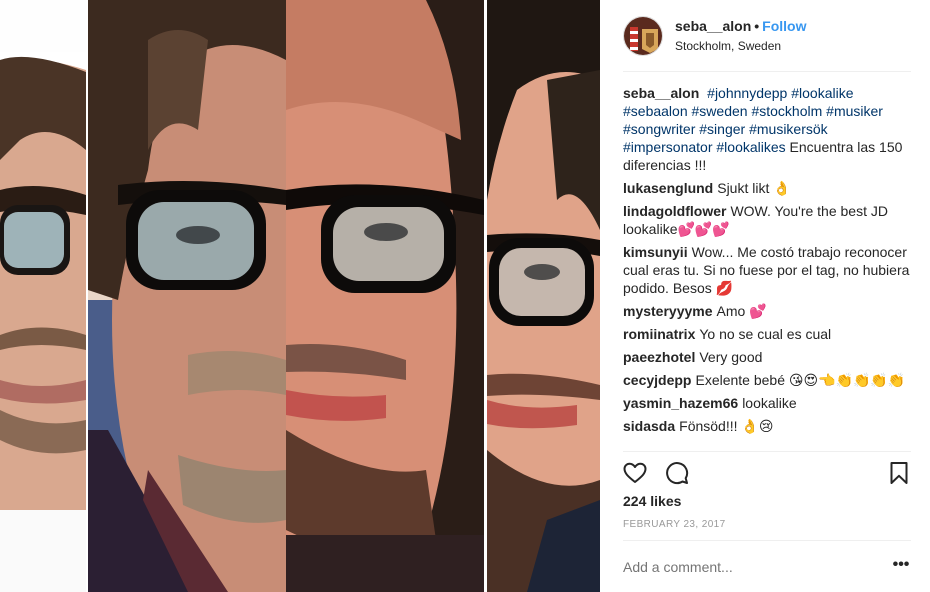  What do you see at coordinates (786, 111) in the screenshot?
I see `hashtag: #stockholm` at bounding box center [786, 111].